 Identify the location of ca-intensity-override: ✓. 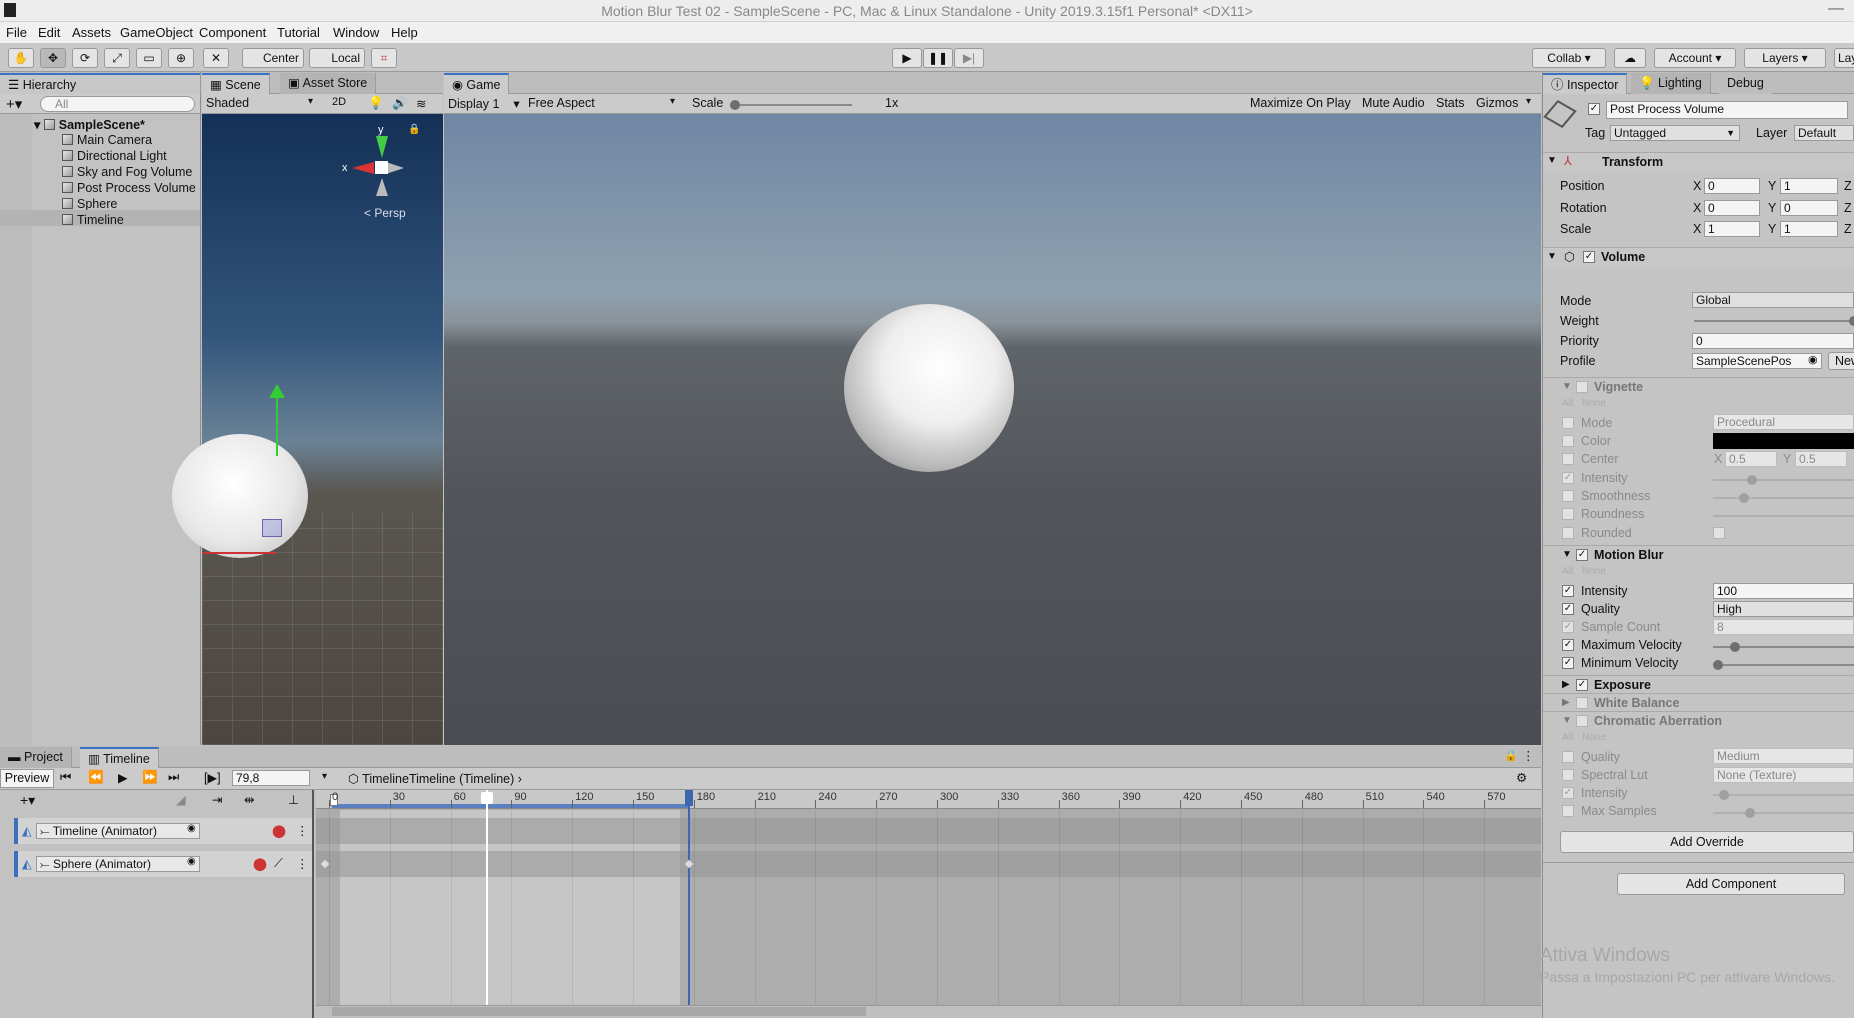
(1568, 793).